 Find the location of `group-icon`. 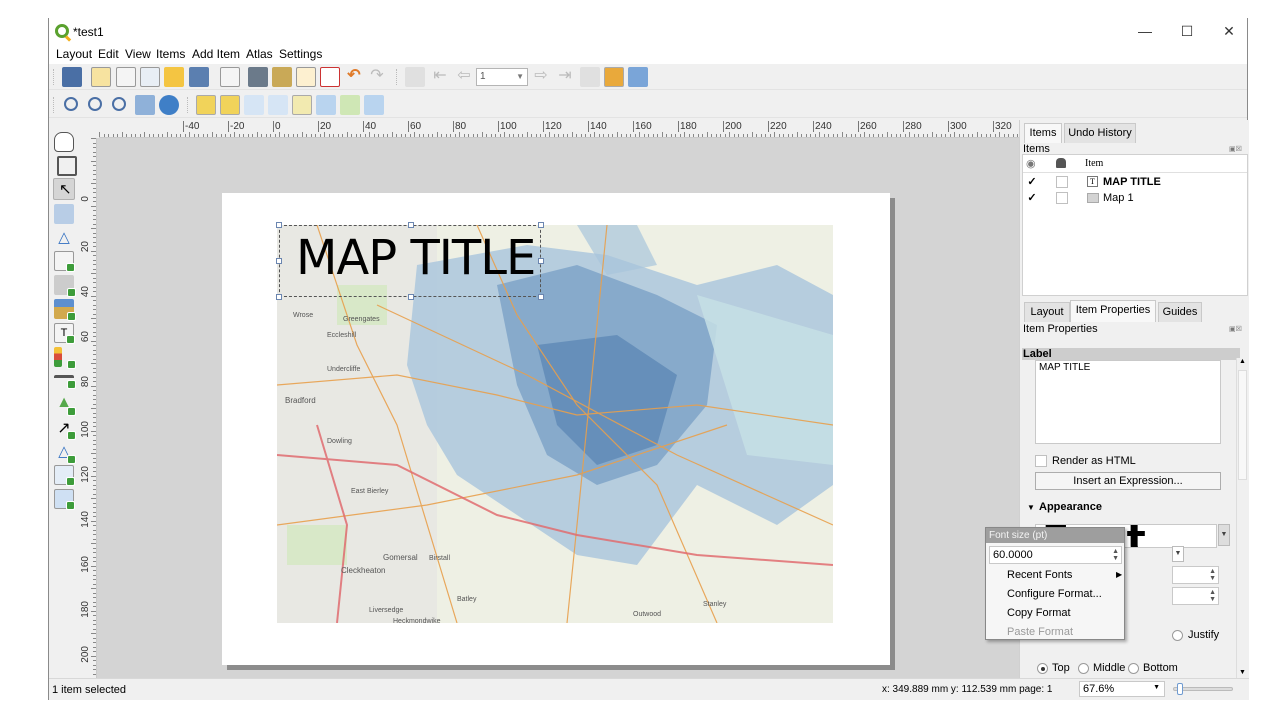

group-icon is located at coordinates (254, 105).